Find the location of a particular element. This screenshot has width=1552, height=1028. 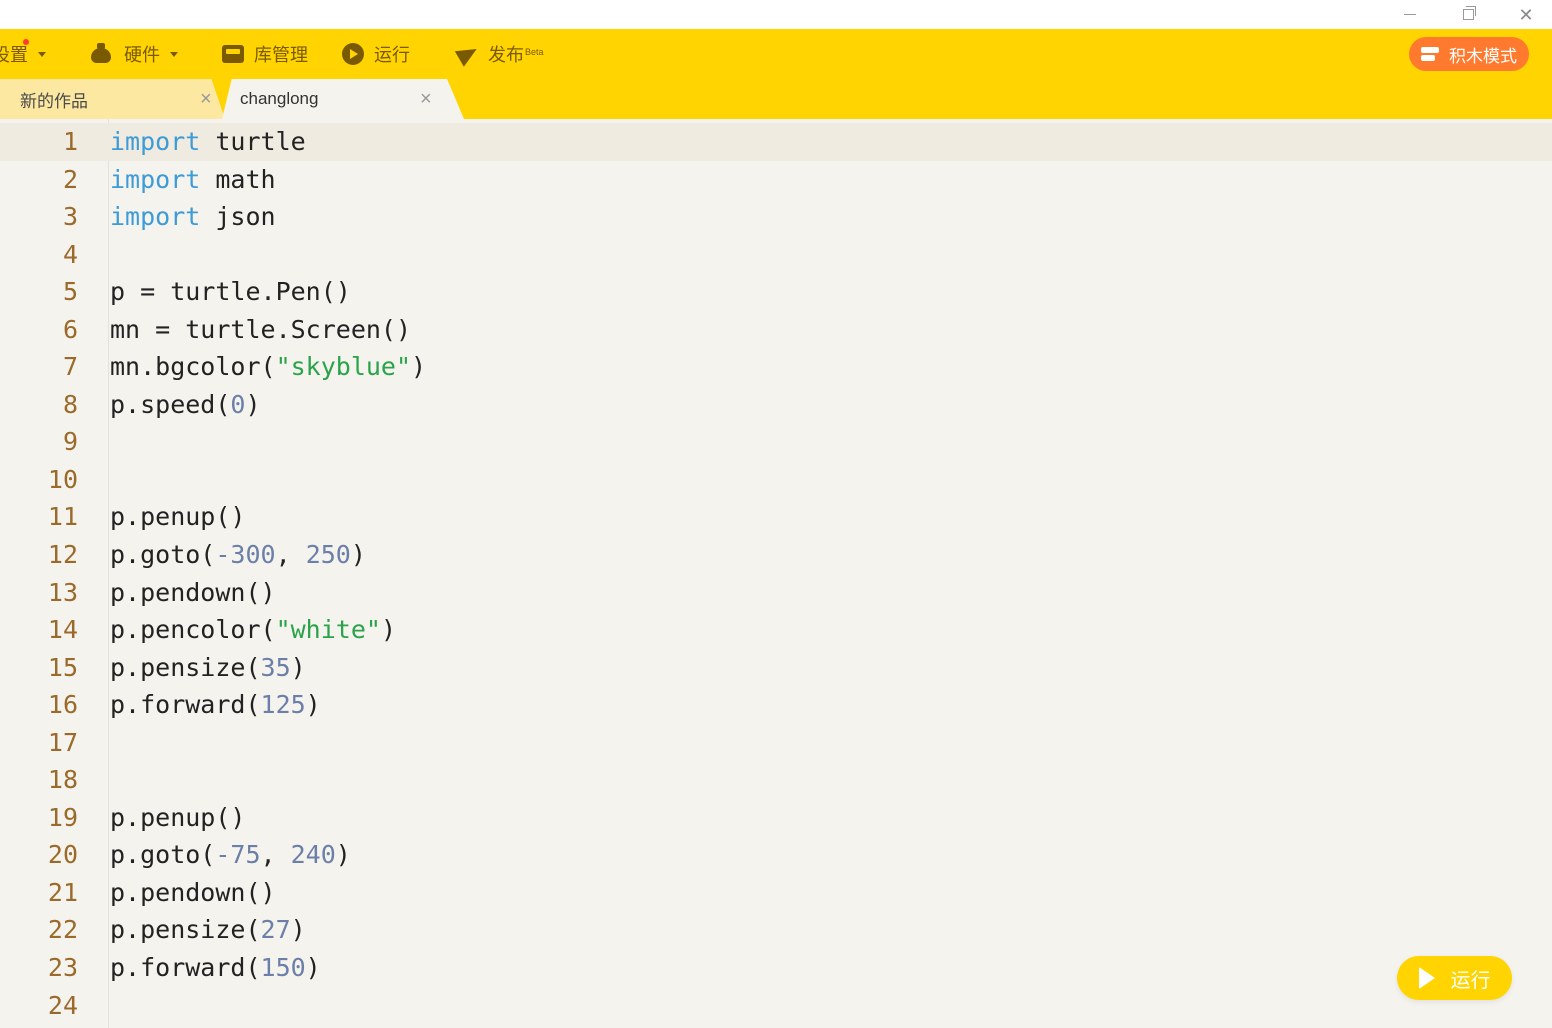

settings-label: 设置 is located at coordinates (14, 55).